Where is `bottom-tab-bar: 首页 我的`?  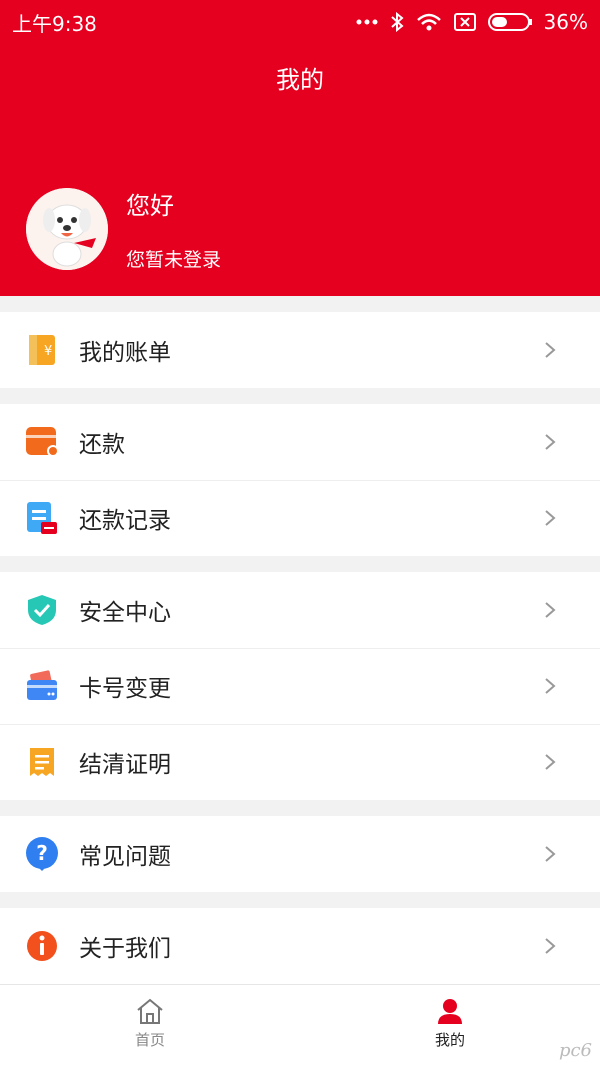
bottom-tab-bar: 首页 我的 is located at coordinates (300, 1025).